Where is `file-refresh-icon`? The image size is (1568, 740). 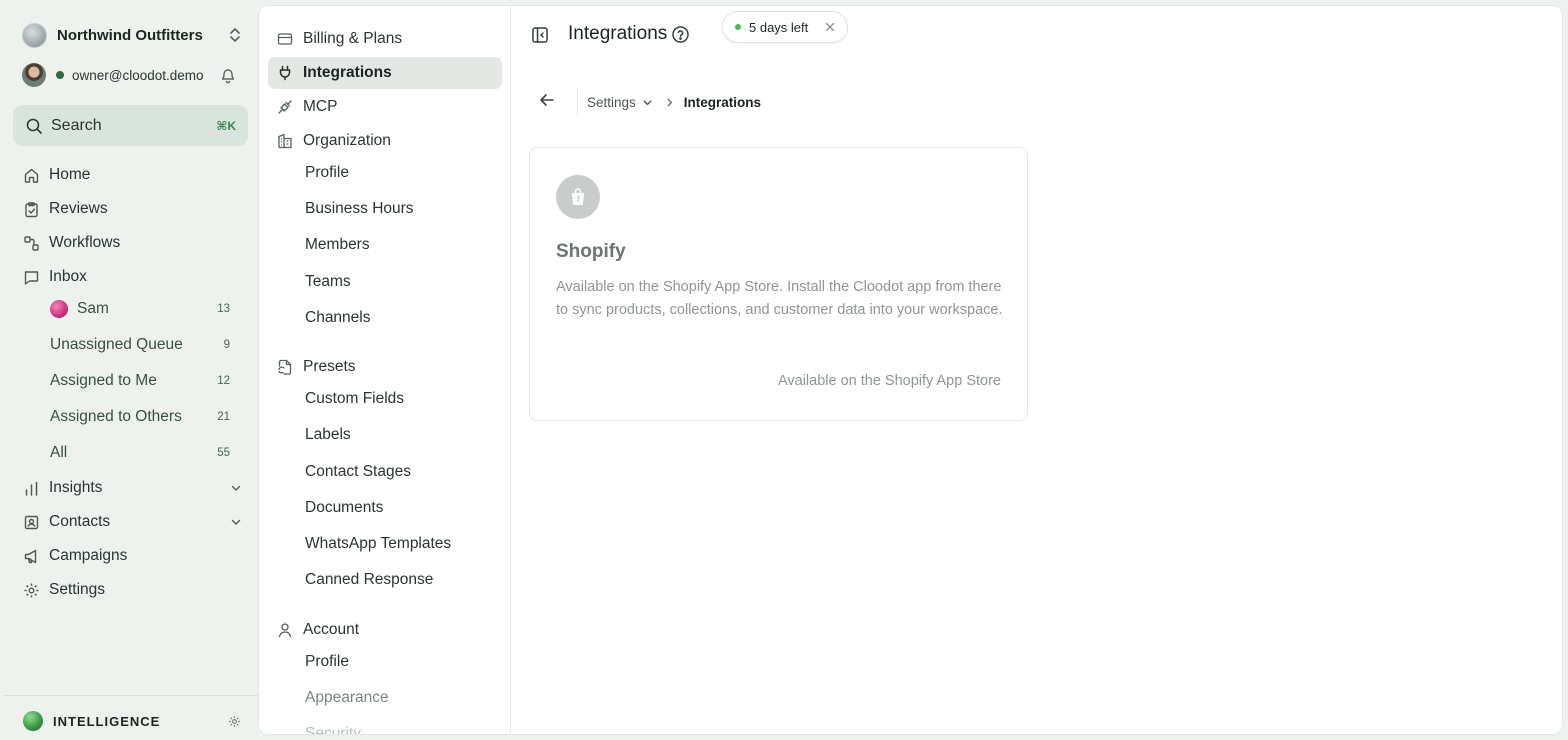 file-refresh-icon is located at coordinates (285, 367).